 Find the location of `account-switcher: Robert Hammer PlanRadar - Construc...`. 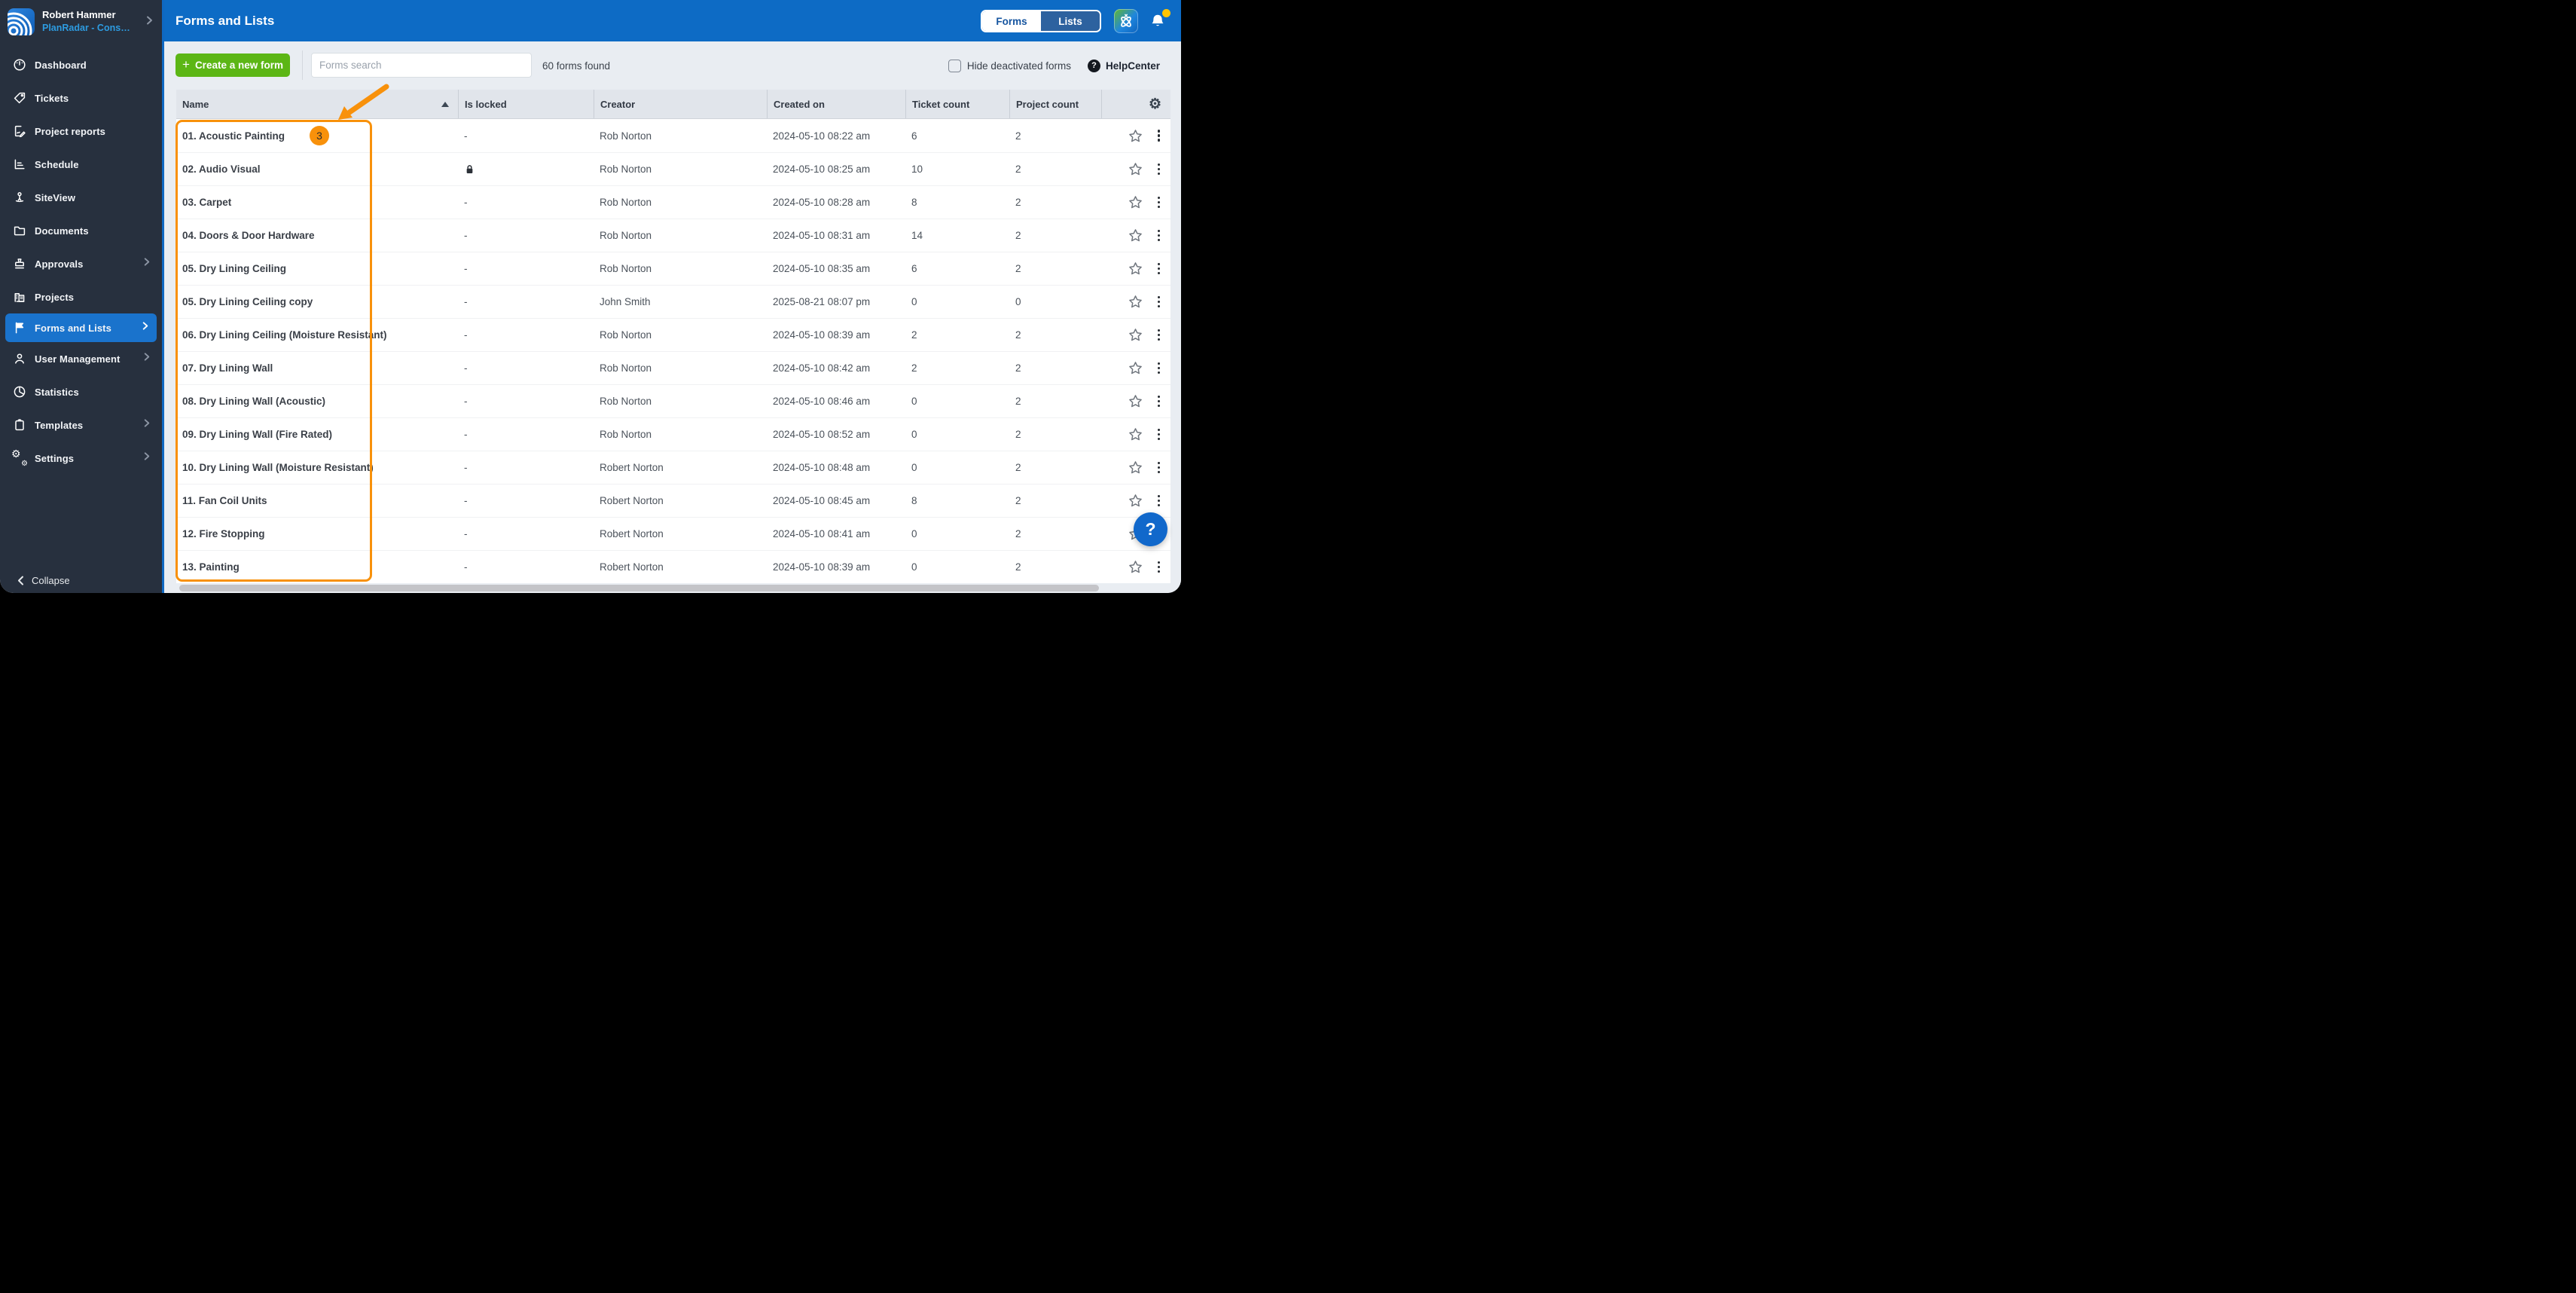

account-switcher: Robert Hammer PlanRadar - Construc... is located at coordinates (81, 22).